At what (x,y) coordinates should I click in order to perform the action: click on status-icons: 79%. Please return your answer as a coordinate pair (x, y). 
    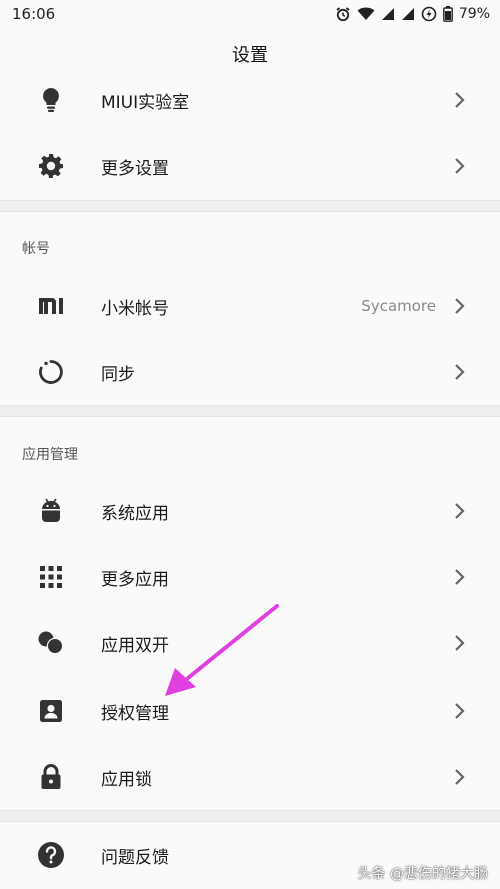
    Looking at the image, I should click on (412, 14).